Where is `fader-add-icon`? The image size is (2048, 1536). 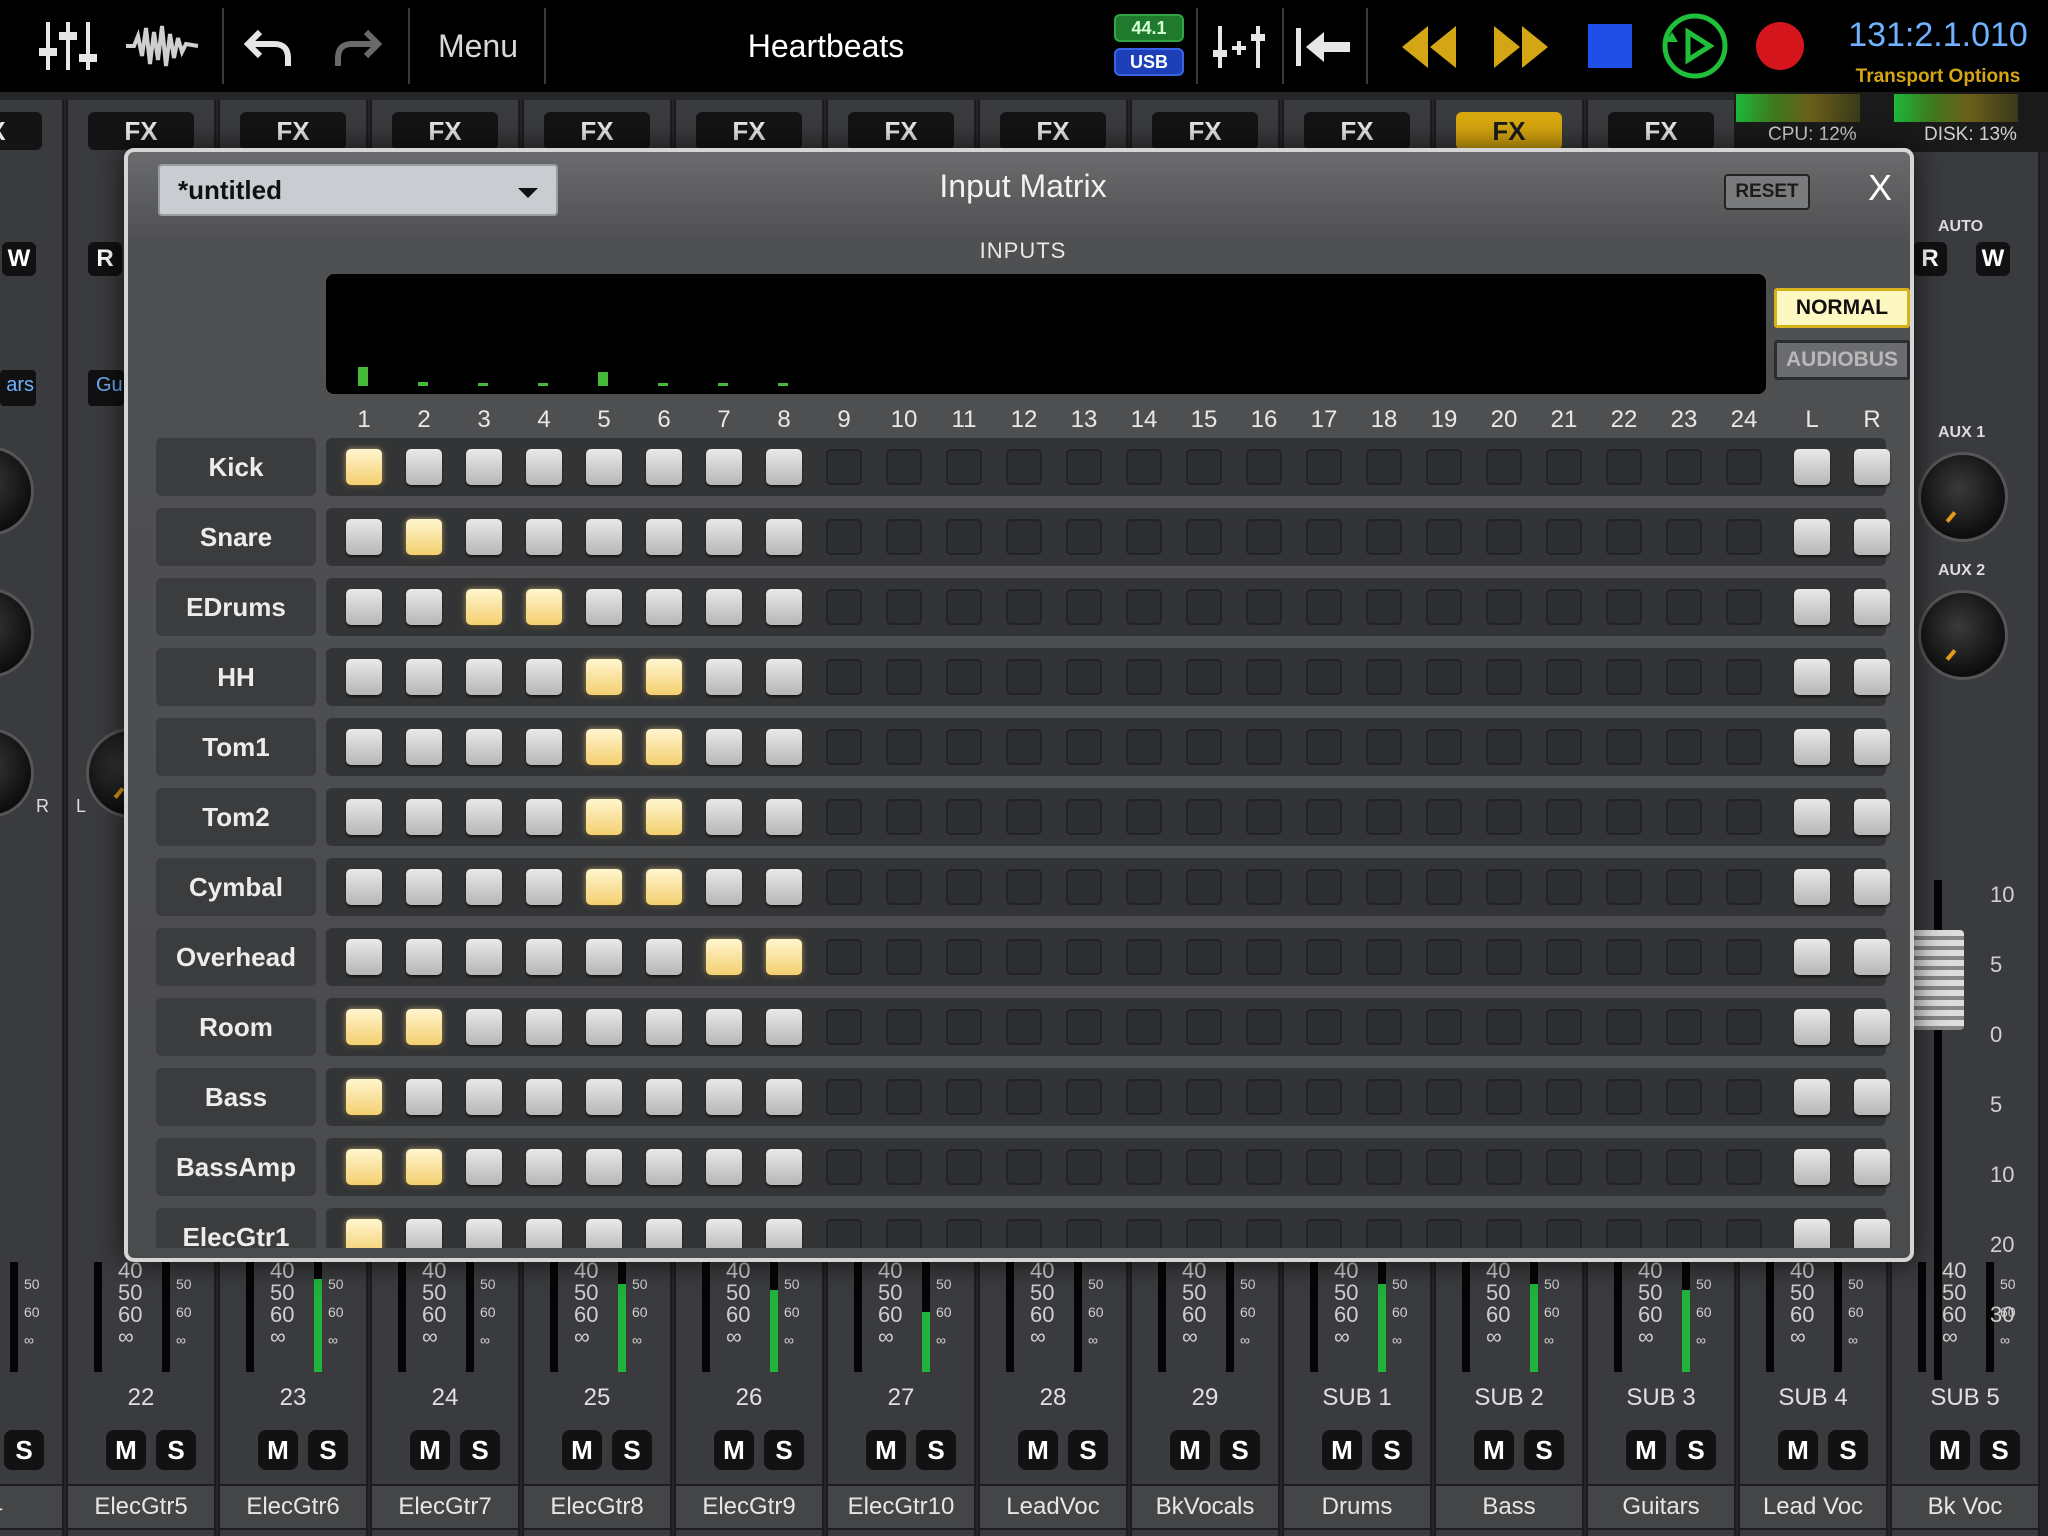 fader-add-icon is located at coordinates (1239, 47).